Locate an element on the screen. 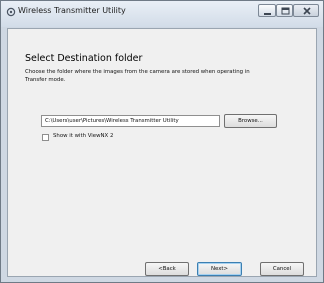 The image size is (324, 283). title-bar: Wireless Transmitter Utility is located at coordinates (162, 14).